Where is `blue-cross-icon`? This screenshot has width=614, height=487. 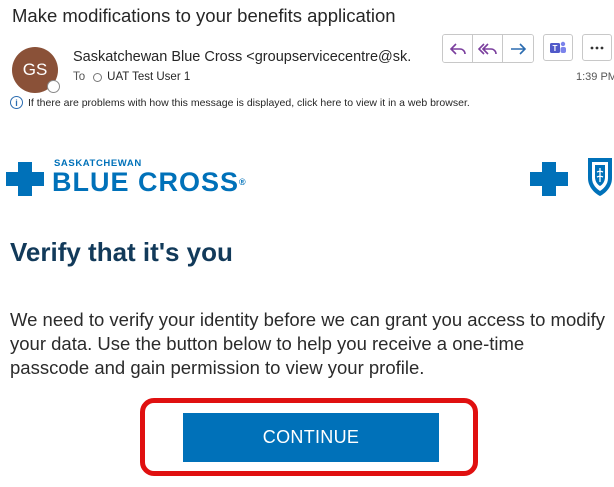
blue-cross-icon is located at coordinates (25, 179).